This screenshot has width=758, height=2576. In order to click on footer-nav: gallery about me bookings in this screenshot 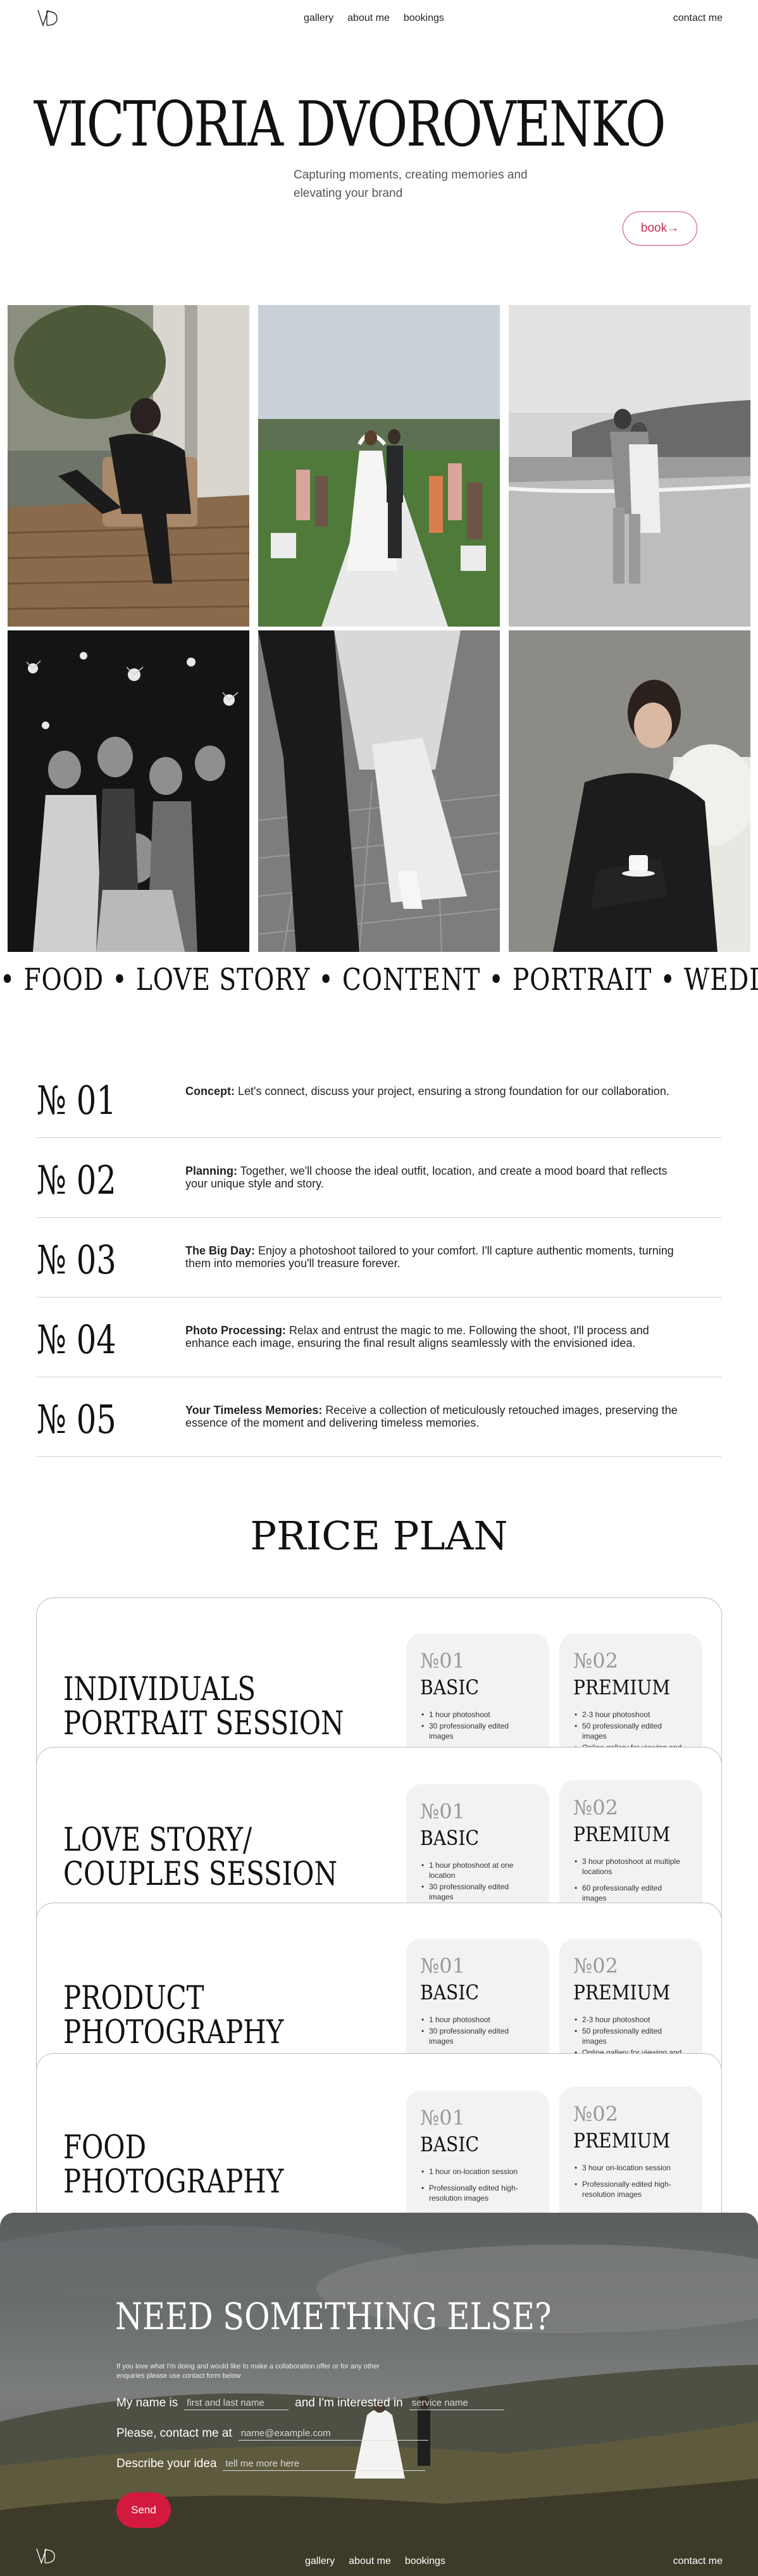, I will do `click(375, 2561)`.